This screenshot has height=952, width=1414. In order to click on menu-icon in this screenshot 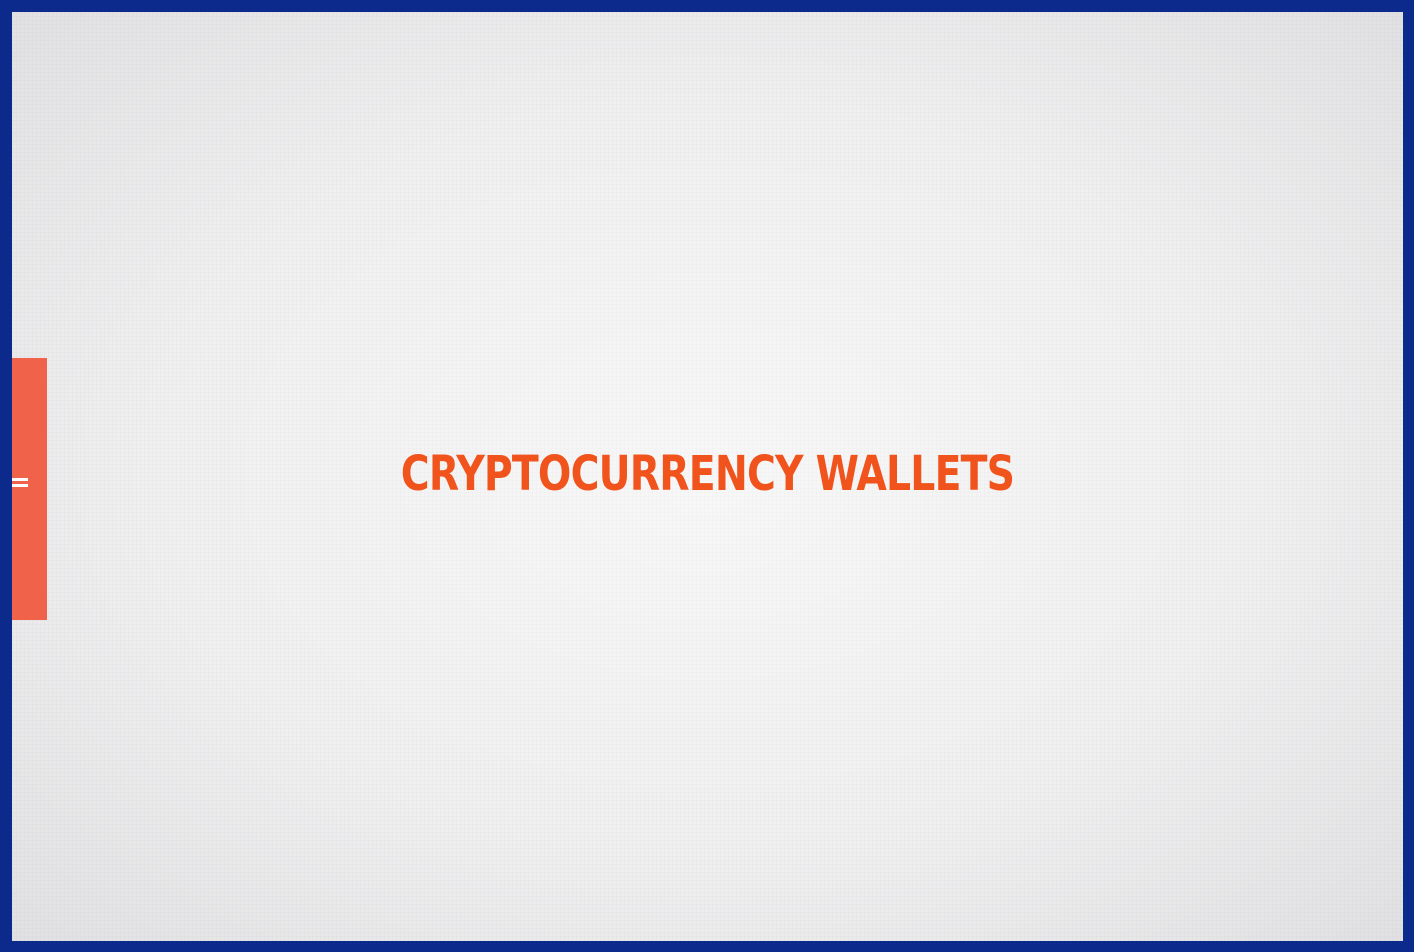, I will do `click(20, 482)`.